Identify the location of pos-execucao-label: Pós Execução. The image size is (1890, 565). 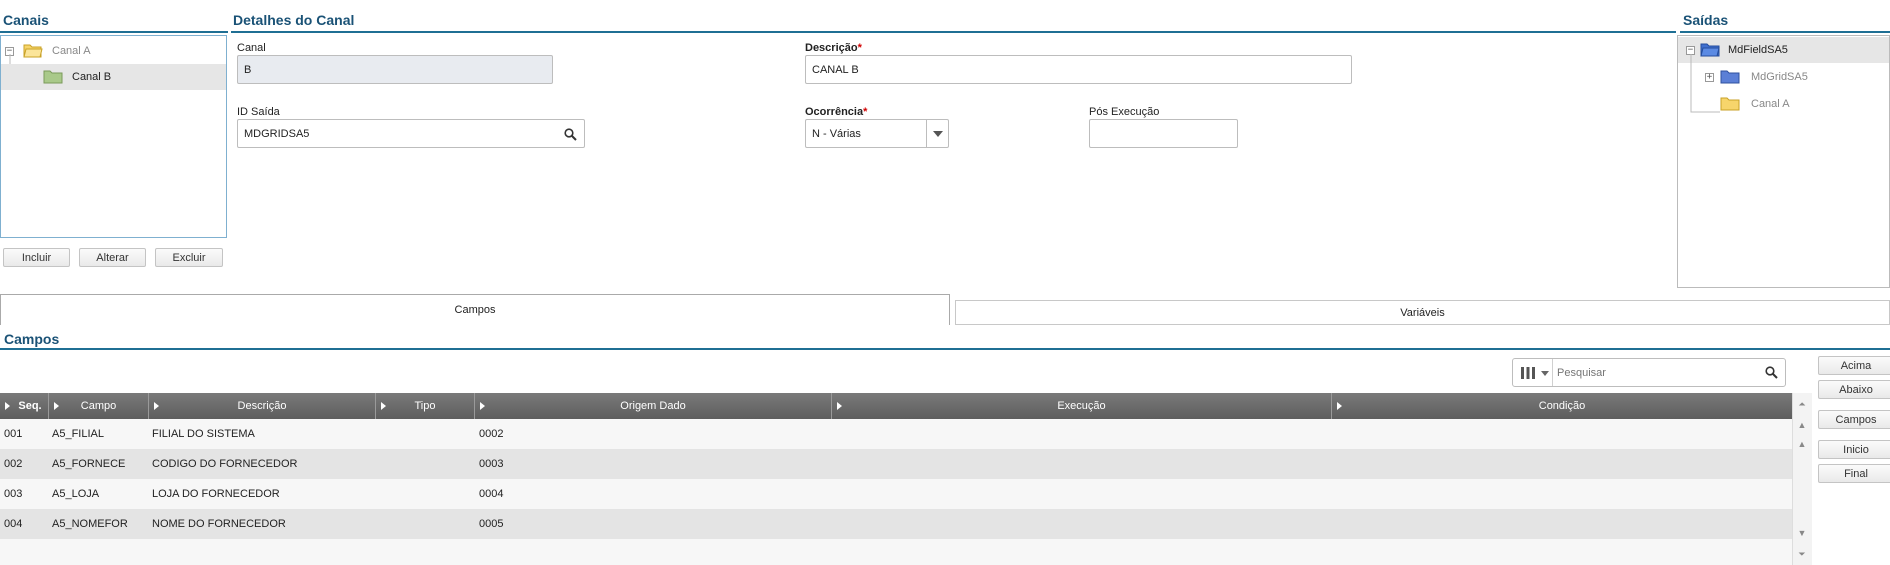
(1124, 112).